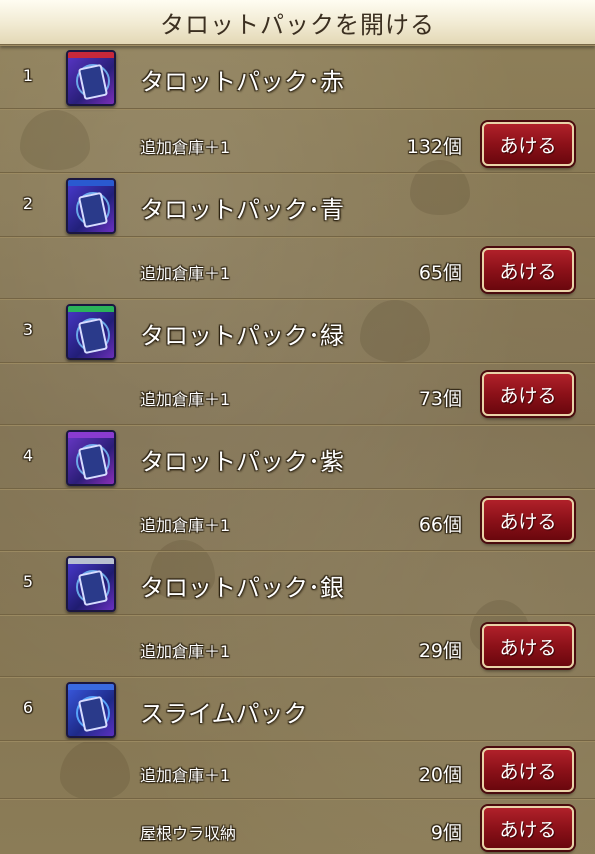  I want to click on item-detail-row: 追加倉庫＋1 132個 あける, so click(297, 141).